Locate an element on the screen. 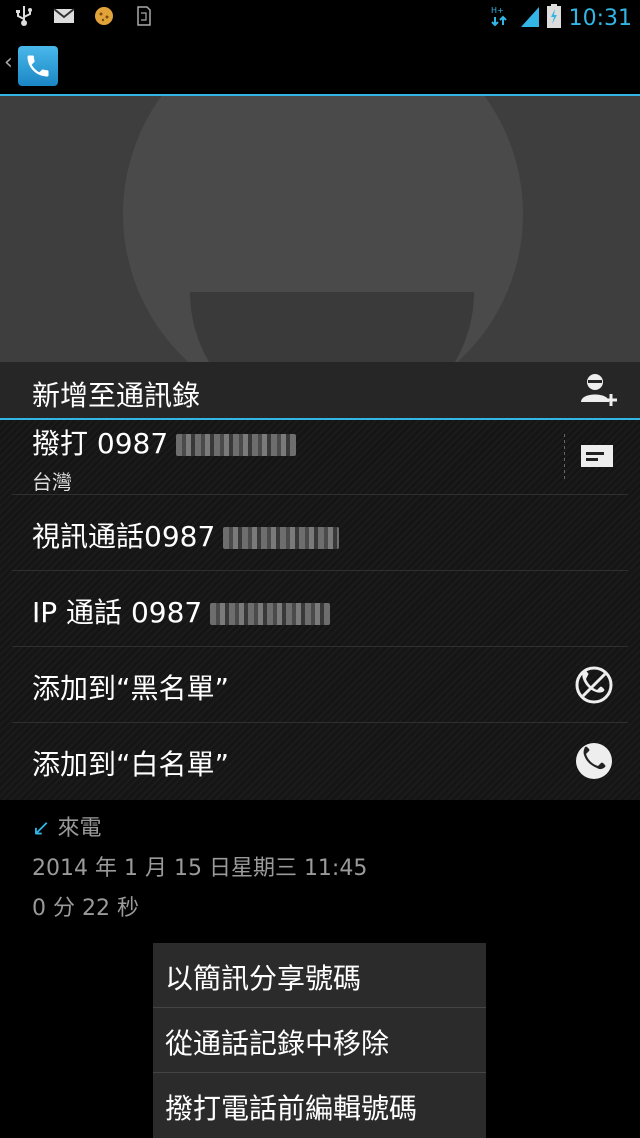  system-status: H+ 10:31 is located at coordinates (561, 18).